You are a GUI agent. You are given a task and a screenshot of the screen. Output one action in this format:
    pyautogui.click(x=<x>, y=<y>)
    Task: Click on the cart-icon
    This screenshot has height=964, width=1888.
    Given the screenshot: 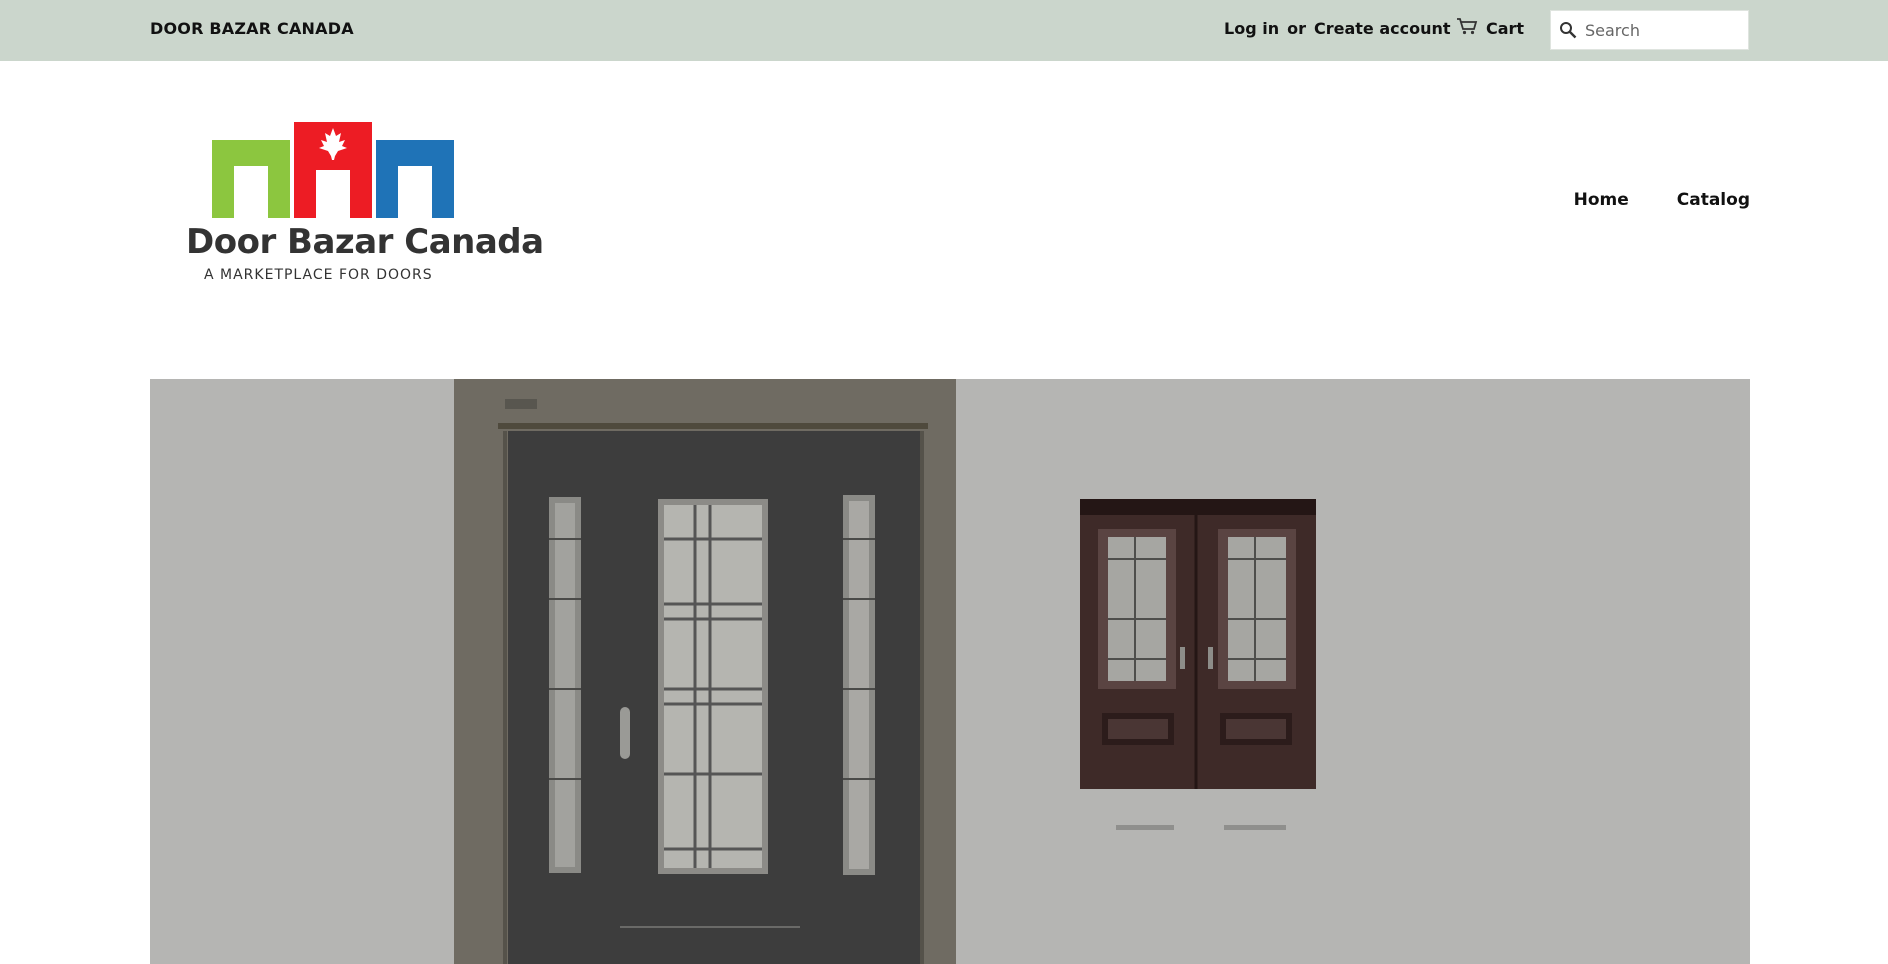 What is the action you would take?
    pyautogui.click(x=1467, y=28)
    